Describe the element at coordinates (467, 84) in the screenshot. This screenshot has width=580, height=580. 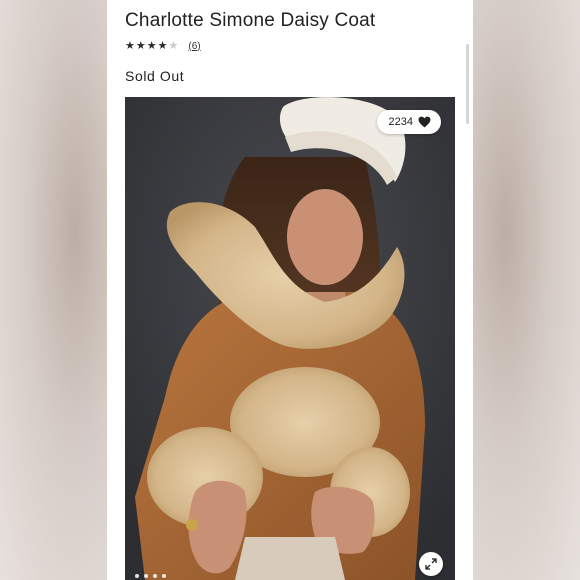
I see `scrollbar` at that location.